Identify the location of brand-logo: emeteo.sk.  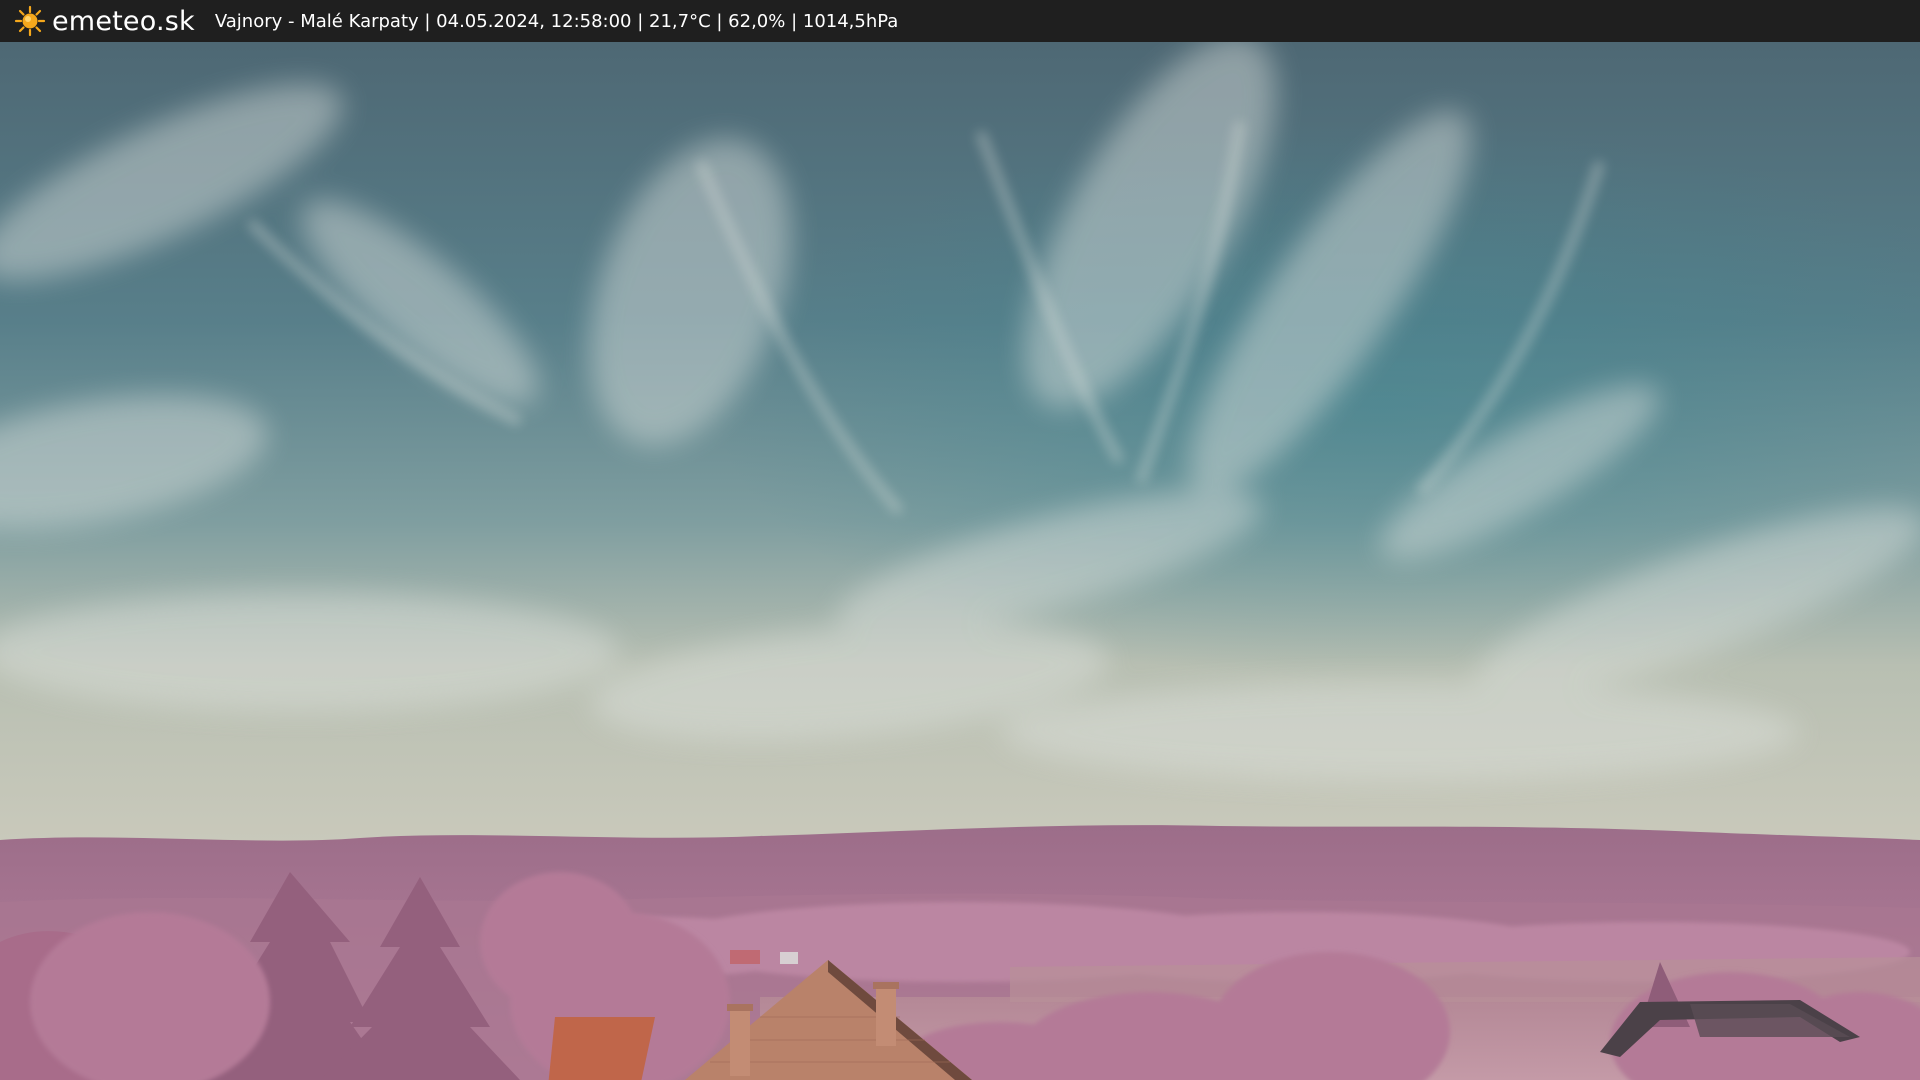
(104, 21).